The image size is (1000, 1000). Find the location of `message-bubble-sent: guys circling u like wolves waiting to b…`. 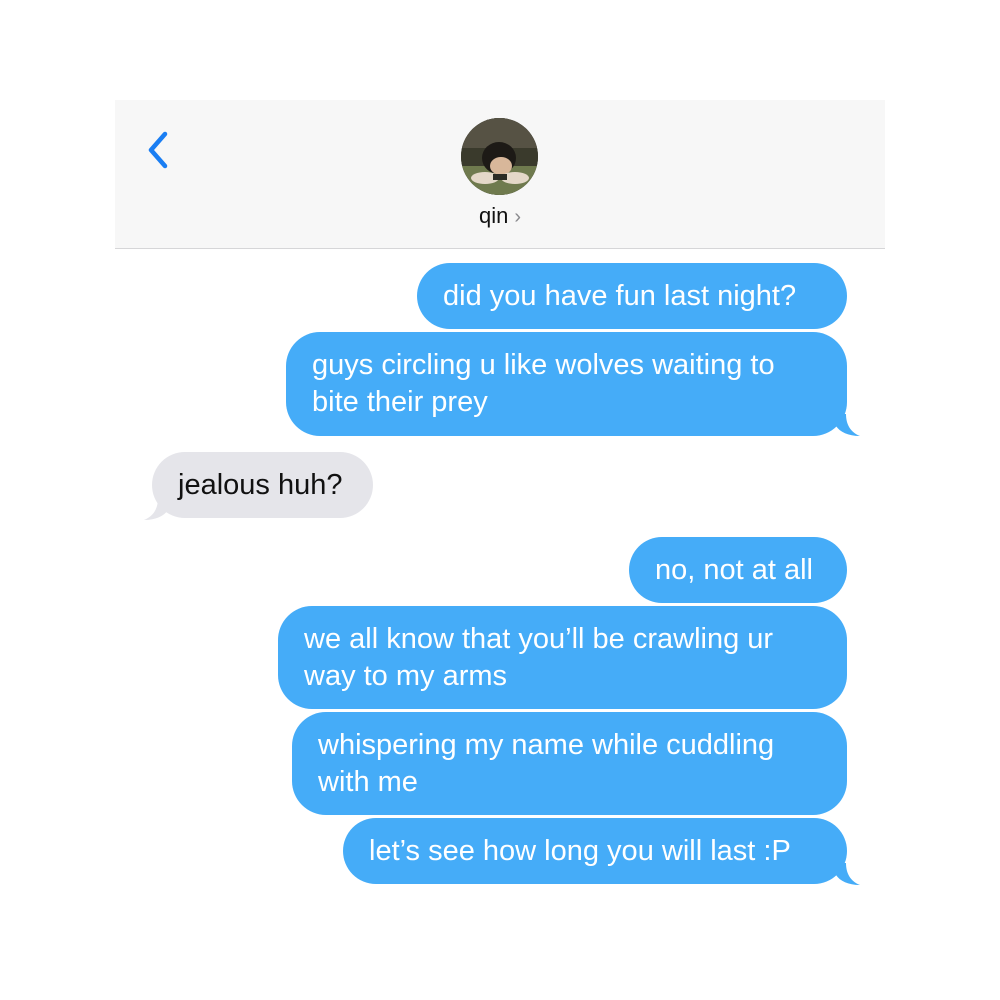

message-bubble-sent: guys circling u like wolves waiting to b… is located at coordinates (566, 384).